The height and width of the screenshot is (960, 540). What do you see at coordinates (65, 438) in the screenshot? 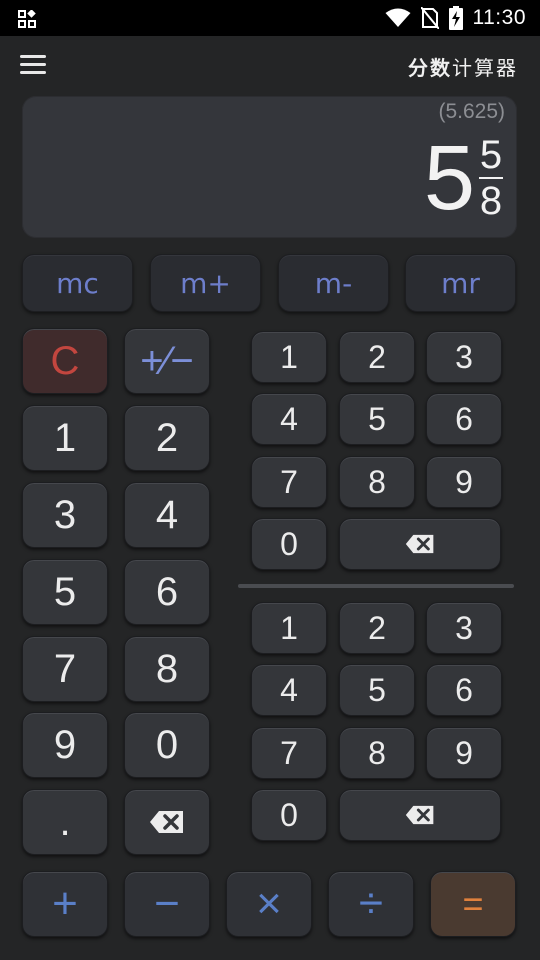
I see `whole-digit-1: 1` at bounding box center [65, 438].